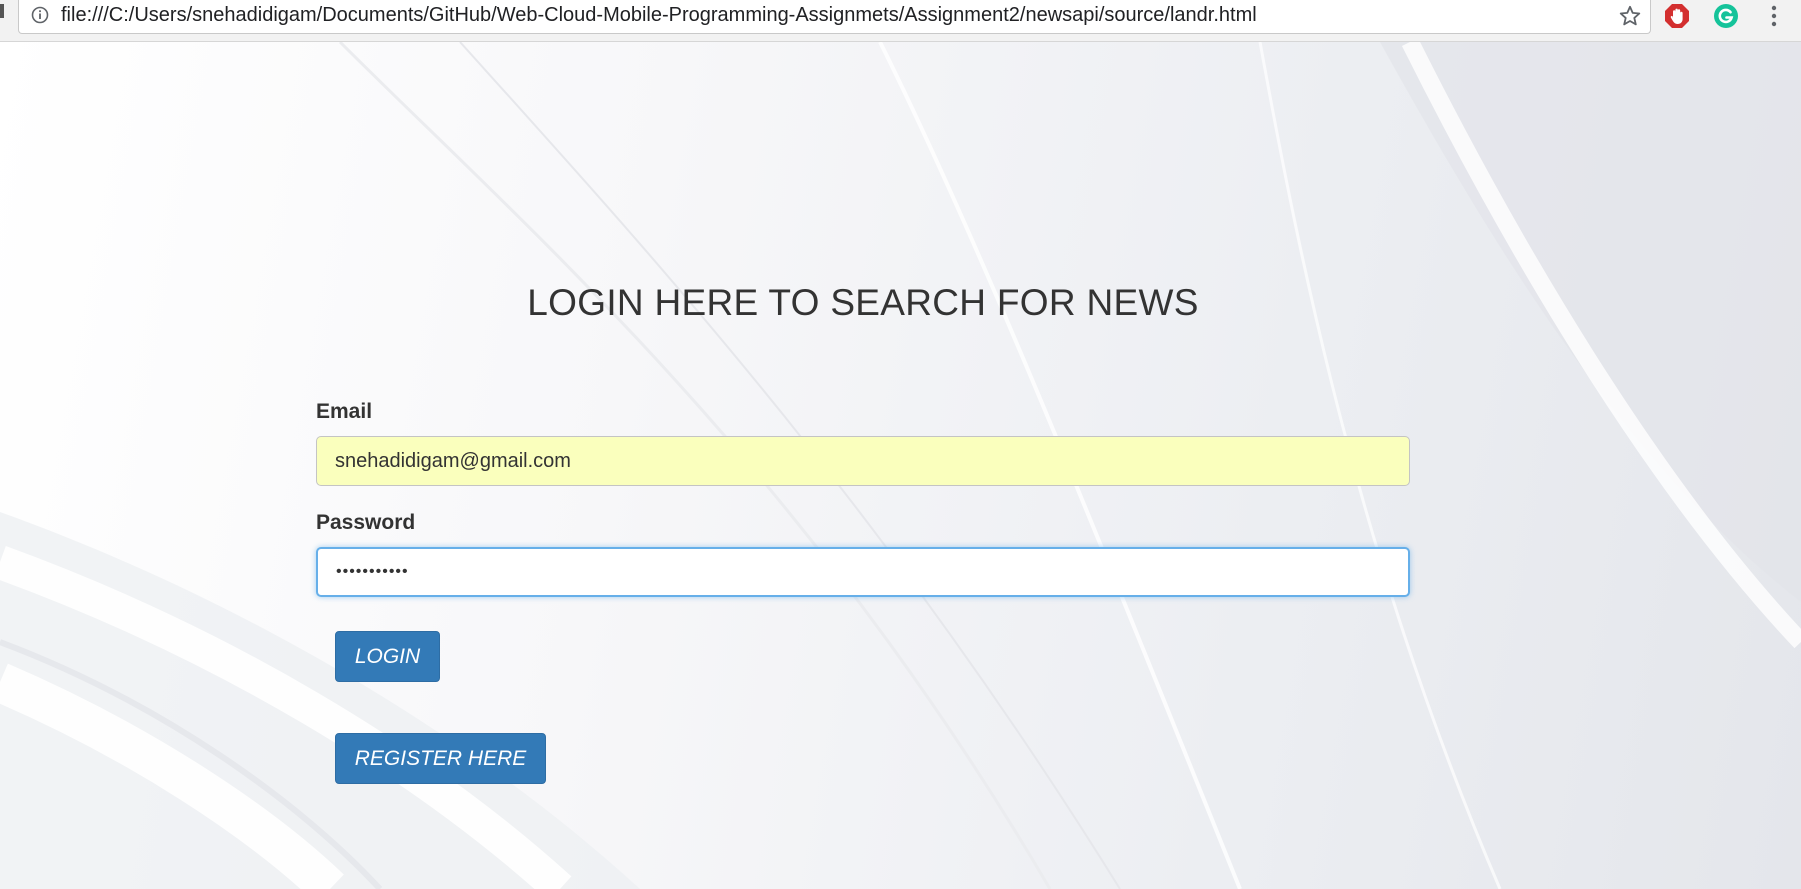 Image resolution: width=1801 pixels, height=889 pixels. Describe the element at coordinates (1630, 16) in the screenshot. I see `bookmark-star-icon` at that location.